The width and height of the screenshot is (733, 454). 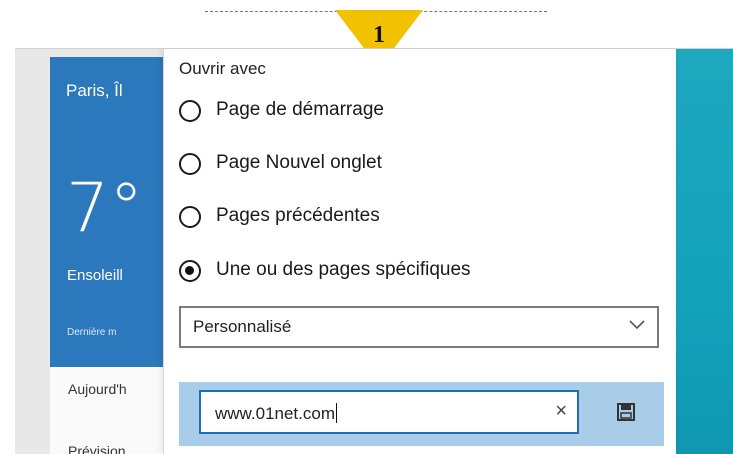 What do you see at coordinates (222, 68) in the screenshot?
I see `open-with-label: Ouvrir avec` at bounding box center [222, 68].